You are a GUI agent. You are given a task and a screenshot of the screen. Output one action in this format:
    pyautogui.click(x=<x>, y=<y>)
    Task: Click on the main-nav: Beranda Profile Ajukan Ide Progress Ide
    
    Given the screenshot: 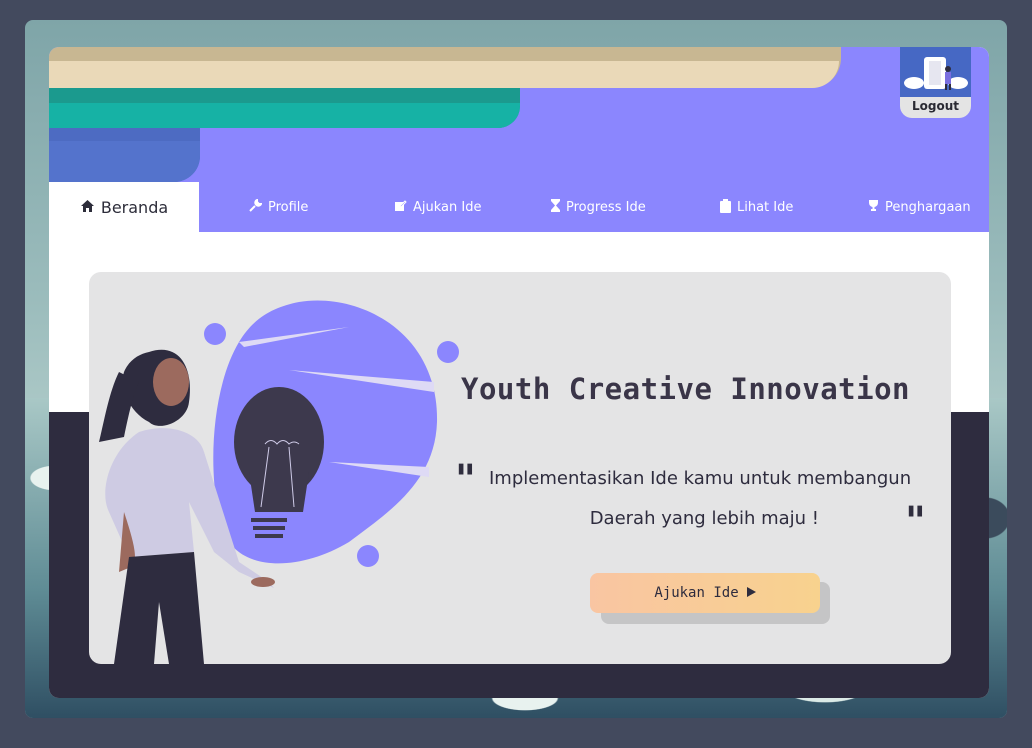 What is the action you would take?
    pyautogui.click(x=519, y=207)
    